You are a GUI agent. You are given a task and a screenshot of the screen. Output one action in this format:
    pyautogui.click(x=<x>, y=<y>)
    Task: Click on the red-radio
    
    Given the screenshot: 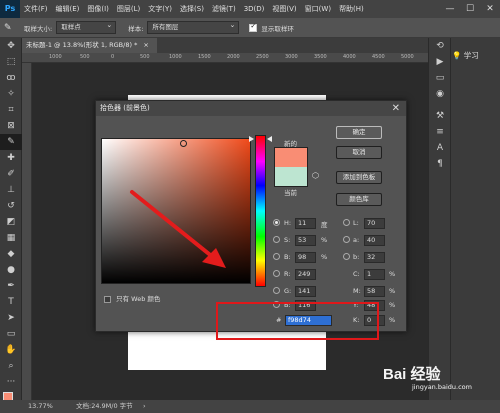 What is the action you would take?
    pyautogui.click(x=276, y=273)
    